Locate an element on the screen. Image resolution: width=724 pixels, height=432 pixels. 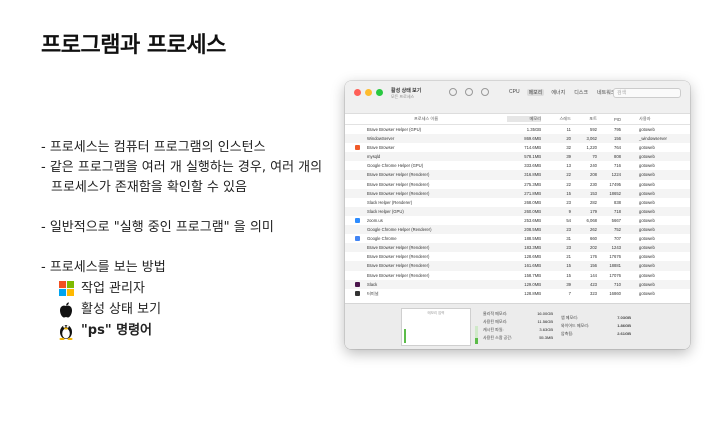
table-row: 터미널 128.8MB 7 323 16860 gotoweb is located at coordinates (517, 293).